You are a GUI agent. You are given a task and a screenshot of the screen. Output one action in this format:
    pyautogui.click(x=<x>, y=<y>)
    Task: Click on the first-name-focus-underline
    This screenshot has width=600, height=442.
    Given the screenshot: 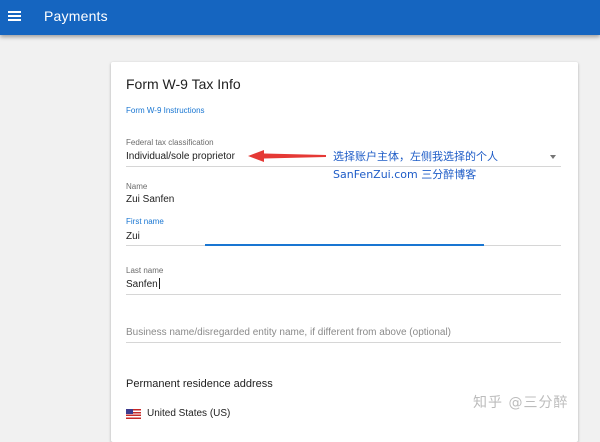 What is the action you would take?
    pyautogui.click(x=344, y=245)
    